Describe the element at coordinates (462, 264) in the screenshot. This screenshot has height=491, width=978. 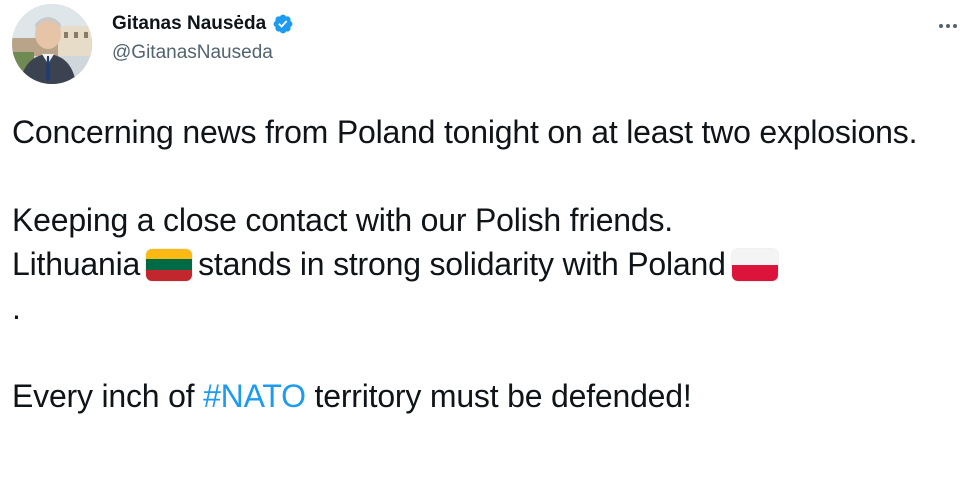
I see `tweet-line-3b: stands in strong solidarity with Poland` at that location.